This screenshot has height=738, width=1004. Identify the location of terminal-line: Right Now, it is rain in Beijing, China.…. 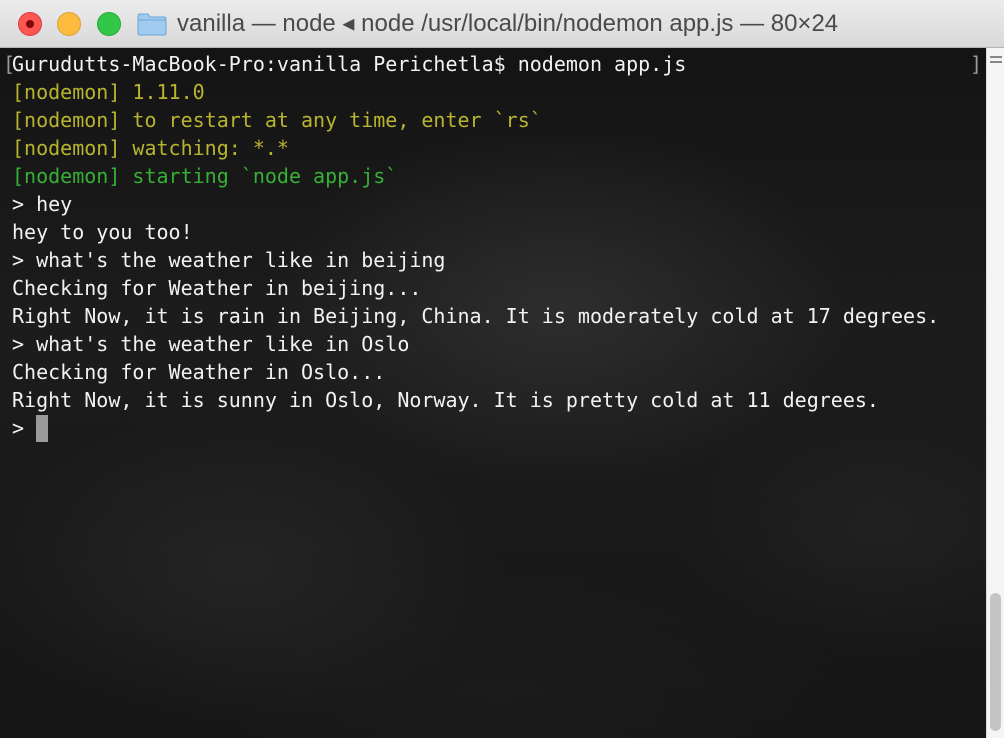
(476, 316).